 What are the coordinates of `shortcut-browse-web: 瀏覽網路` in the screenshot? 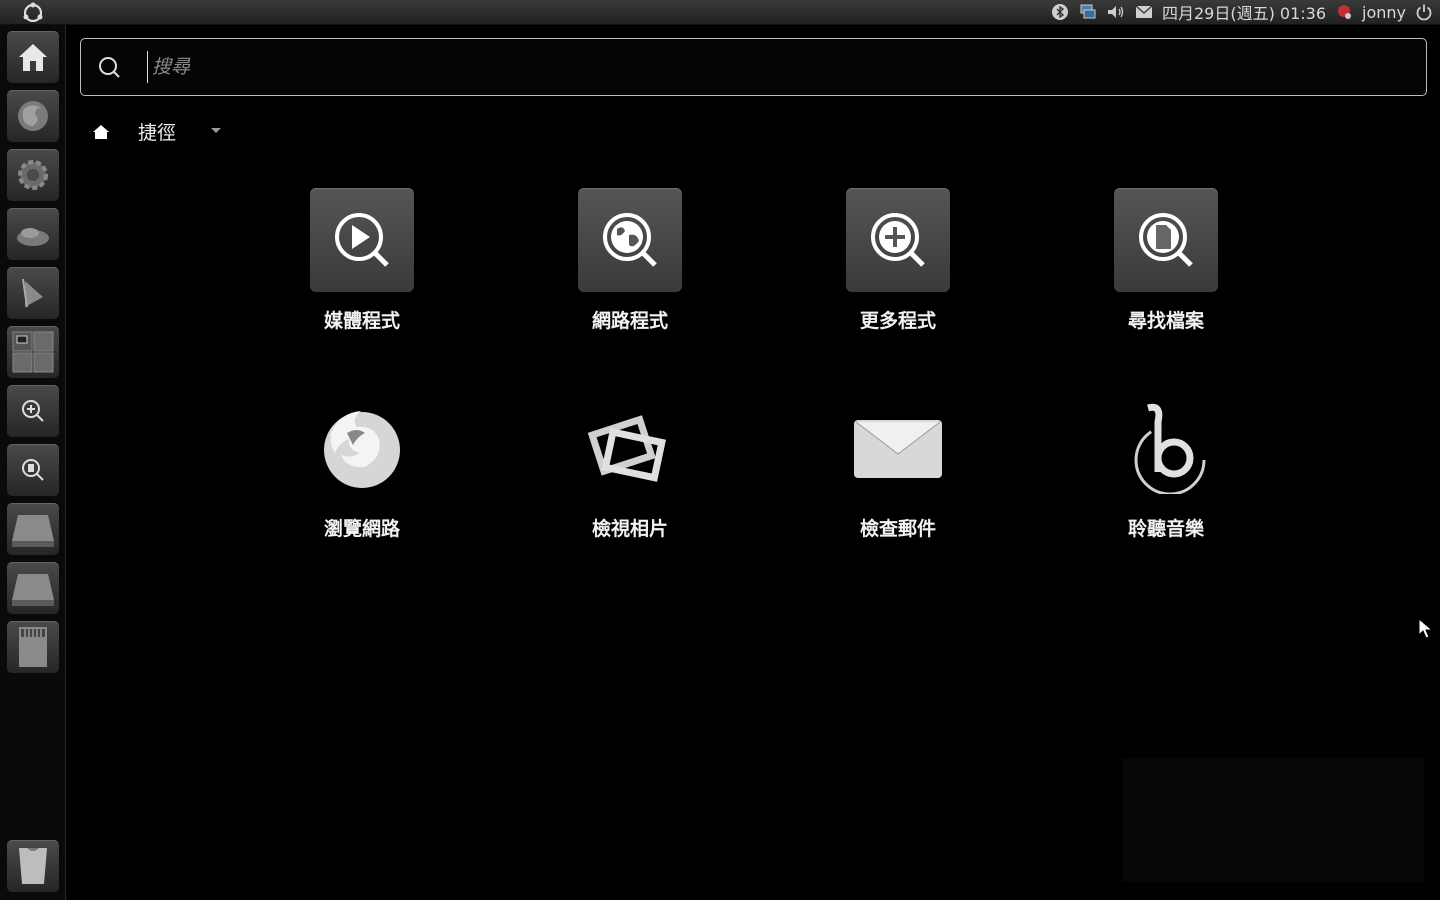 It's located at (362, 468).